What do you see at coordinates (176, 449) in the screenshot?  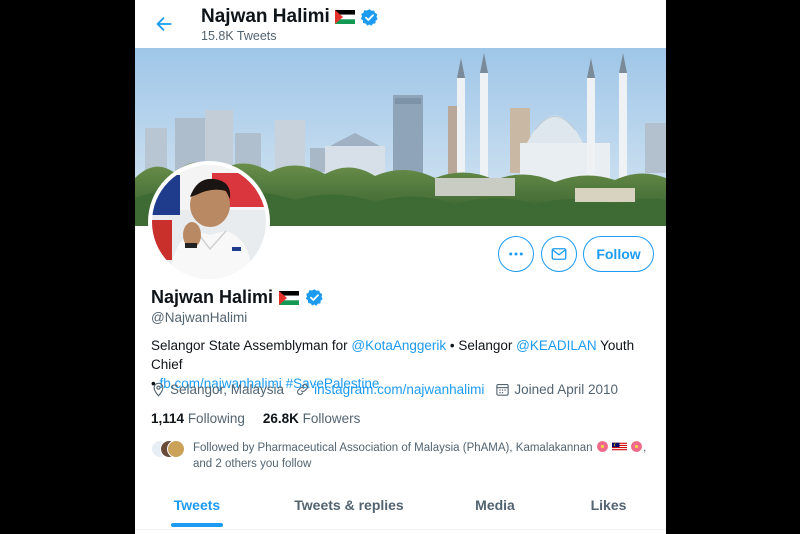 I see `follower-avatar` at bounding box center [176, 449].